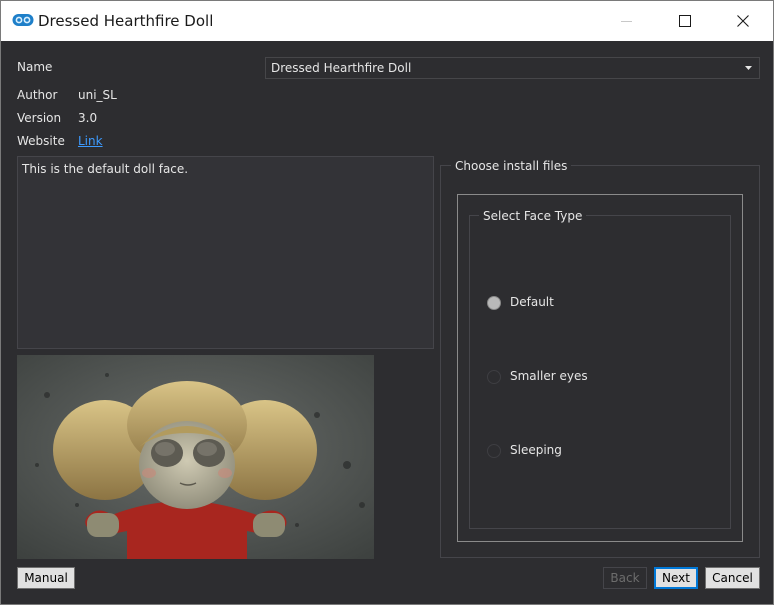  I want to click on chevron-down-icon, so click(748, 68).